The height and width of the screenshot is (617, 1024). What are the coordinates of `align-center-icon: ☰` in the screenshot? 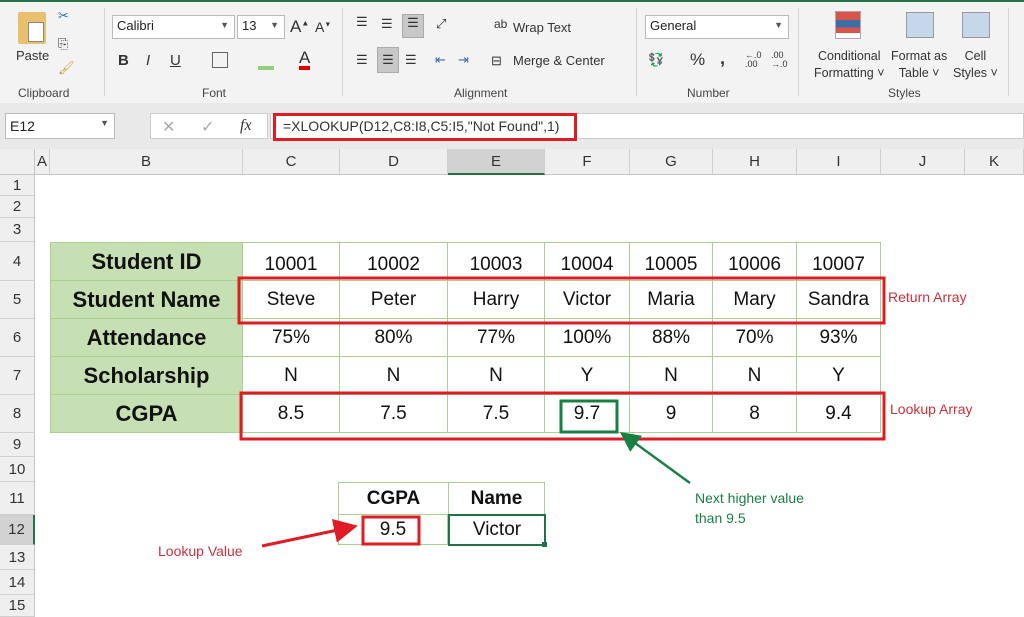 It's located at (388, 60).